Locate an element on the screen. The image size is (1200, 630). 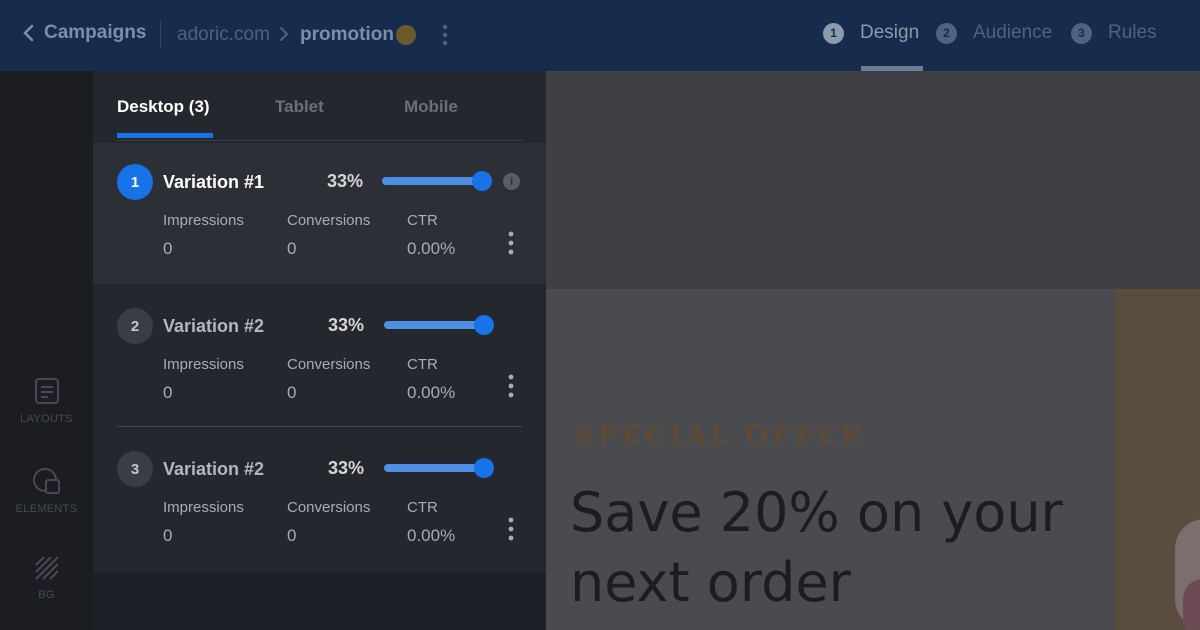
info-icon: i is located at coordinates (511, 181).